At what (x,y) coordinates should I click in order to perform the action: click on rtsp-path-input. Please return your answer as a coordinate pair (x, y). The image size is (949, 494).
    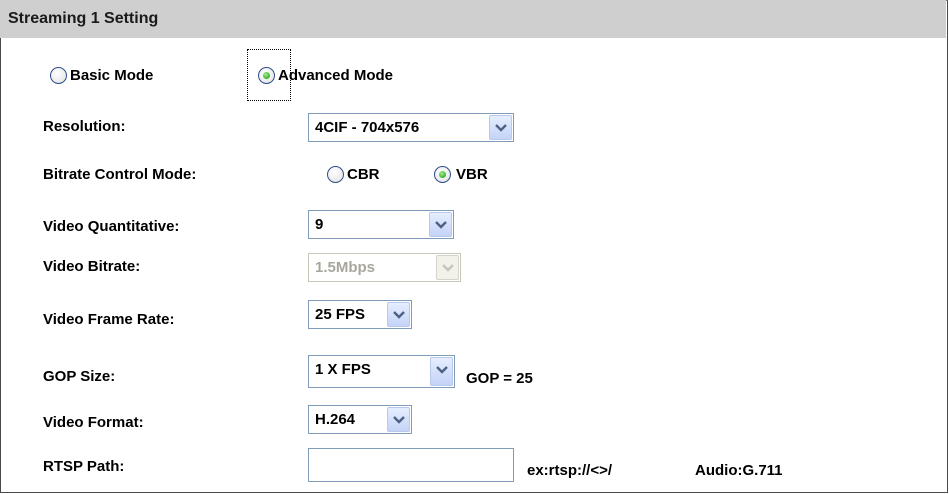
    Looking at the image, I should click on (411, 465).